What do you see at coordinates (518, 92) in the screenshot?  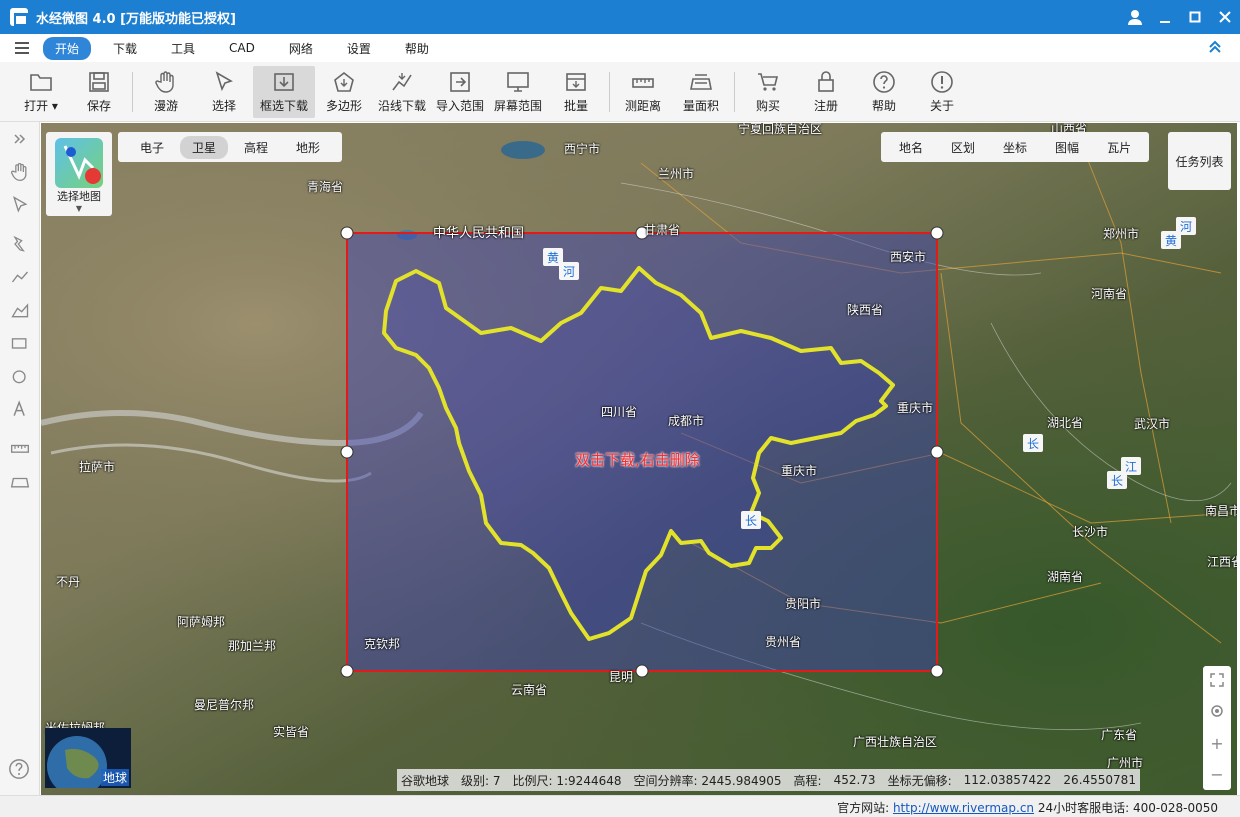 I see `screen-range-button: 屏幕范围` at bounding box center [518, 92].